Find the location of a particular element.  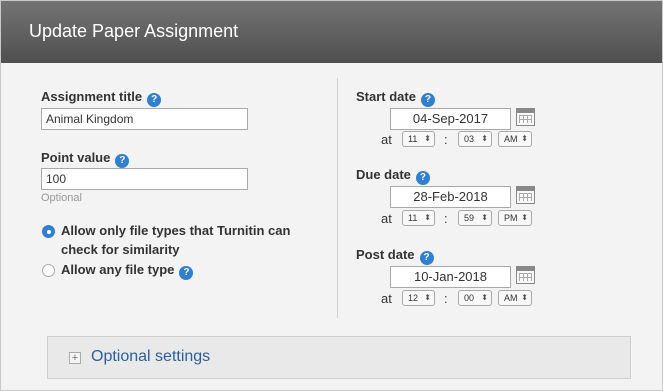

point-value-input is located at coordinates (144, 179).